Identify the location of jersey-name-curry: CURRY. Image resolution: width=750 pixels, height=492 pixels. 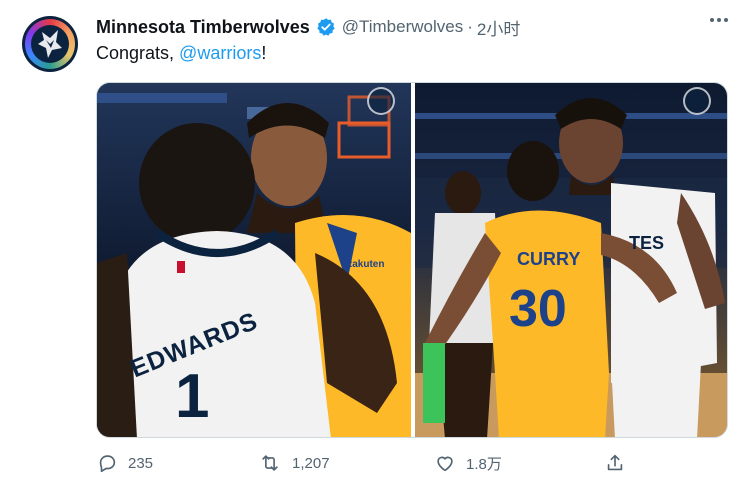
(549, 259).